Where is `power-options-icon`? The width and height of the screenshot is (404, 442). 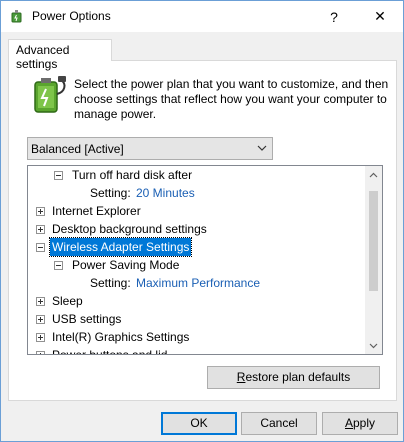 power-options-icon is located at coordinates (17, 16).